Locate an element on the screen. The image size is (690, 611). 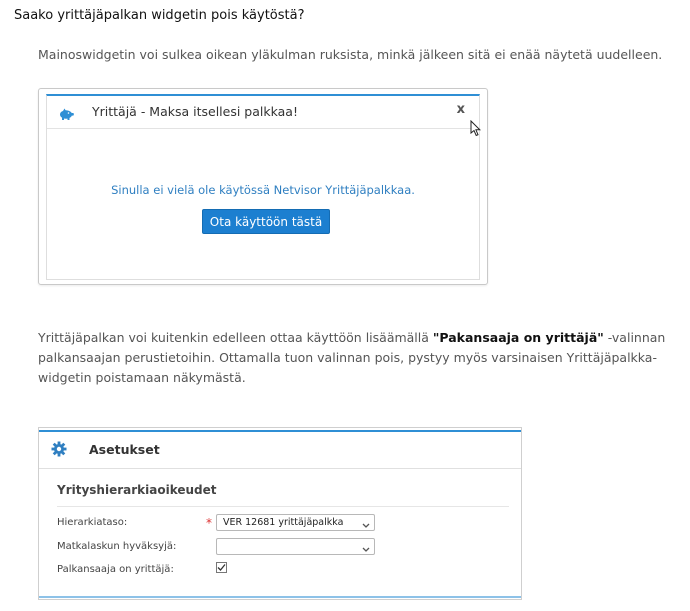
settings-bottom-border is located at coordinates (280, 597).